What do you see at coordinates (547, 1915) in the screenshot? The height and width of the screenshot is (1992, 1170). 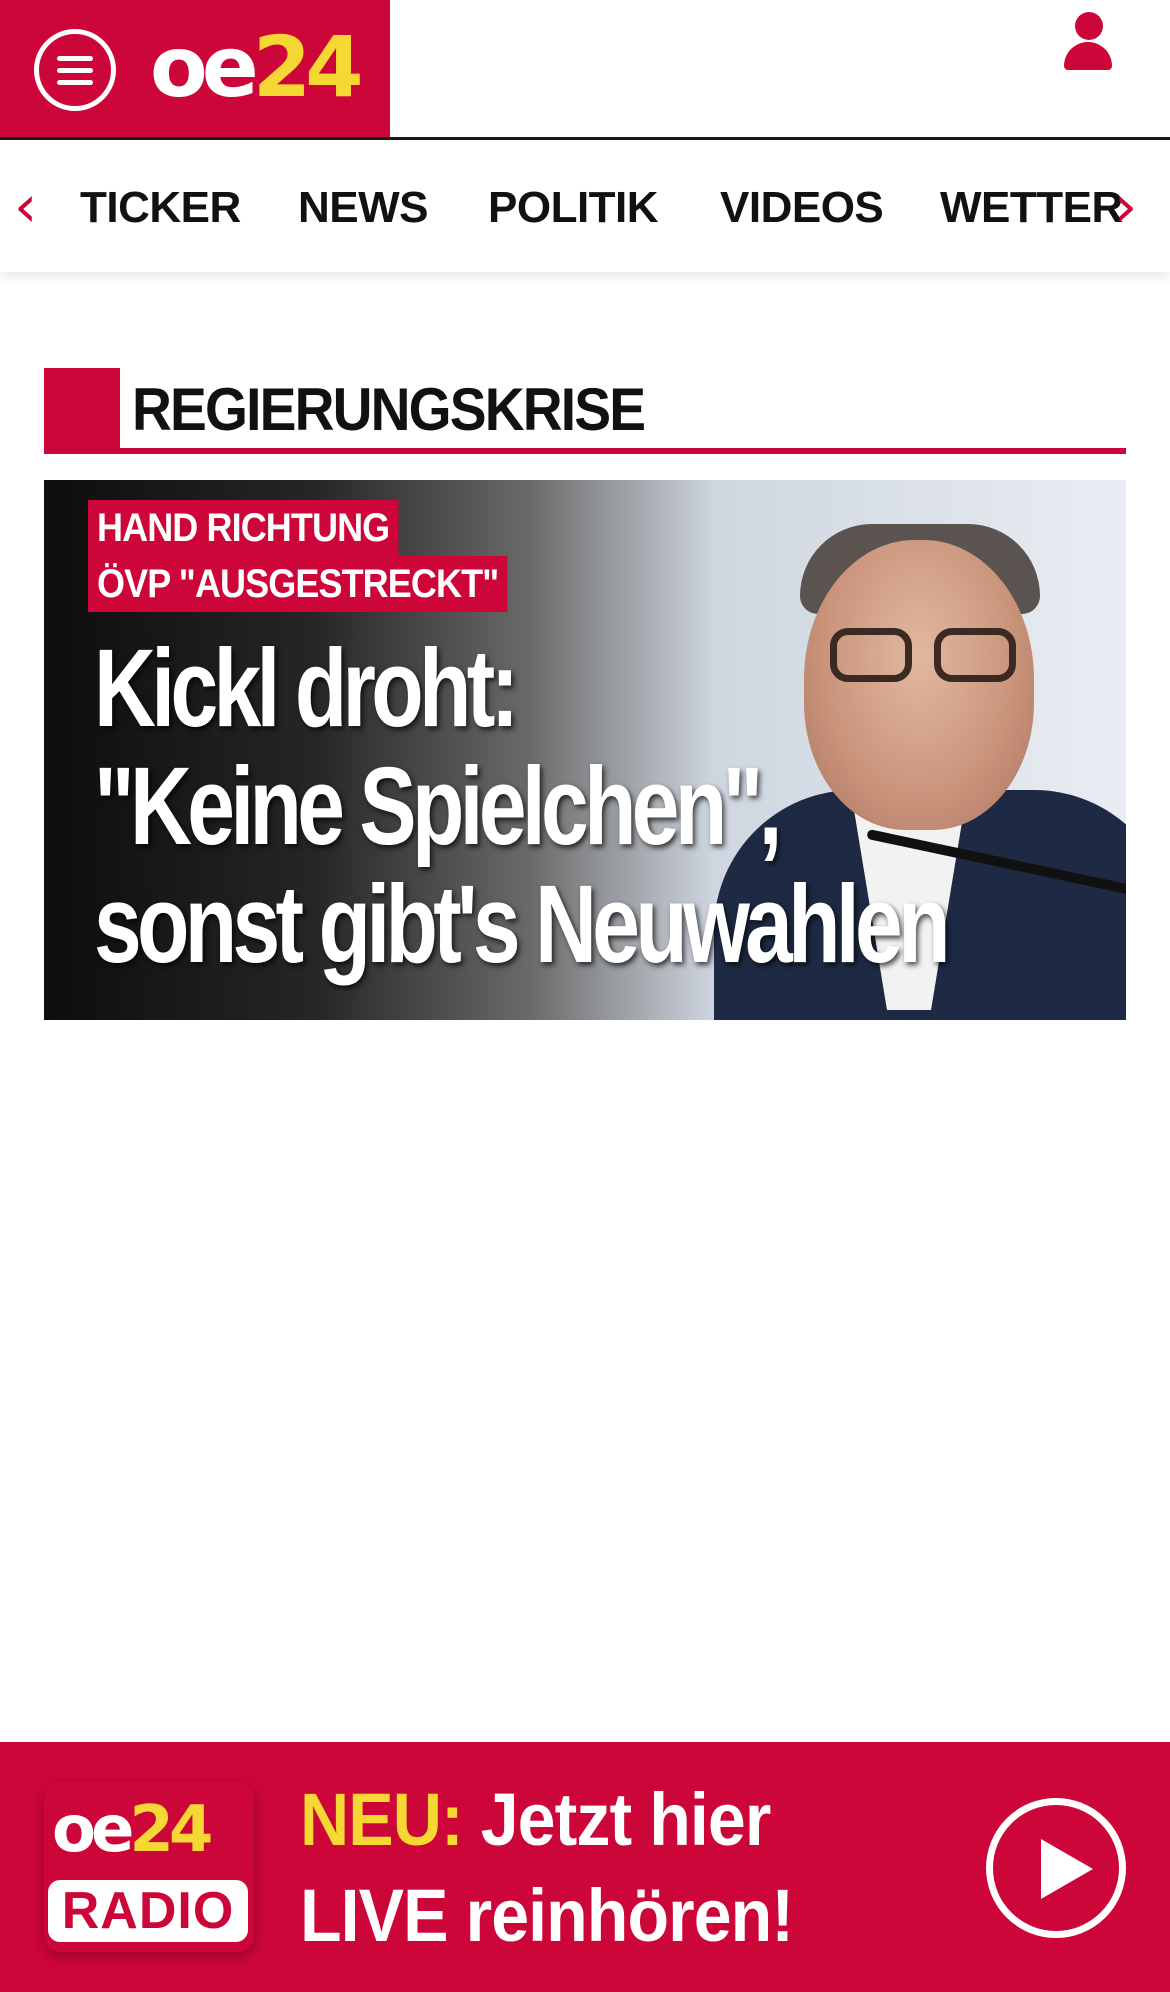 I see `radio-promo-line2: LIVE reinhören!` at bounding box center [547, 1915].